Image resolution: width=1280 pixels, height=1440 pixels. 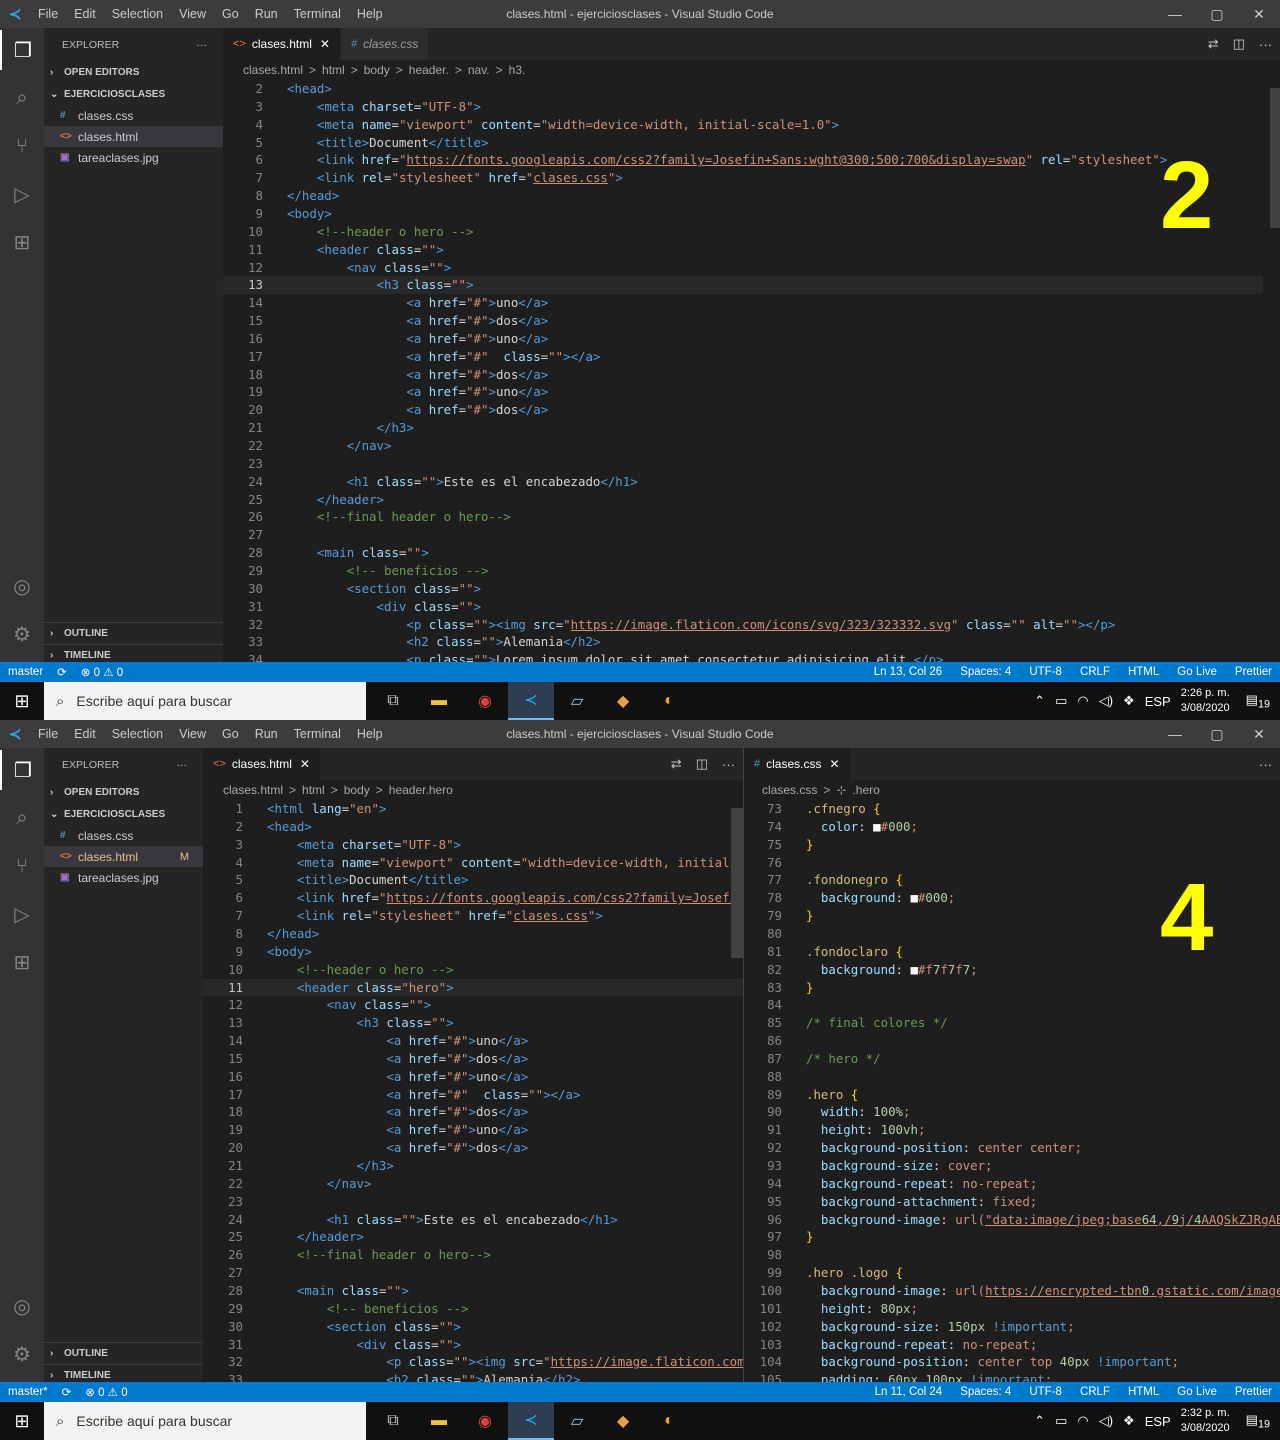 I want to click on code-line: 13 <h3 class="">, so click(x=743, y=285).